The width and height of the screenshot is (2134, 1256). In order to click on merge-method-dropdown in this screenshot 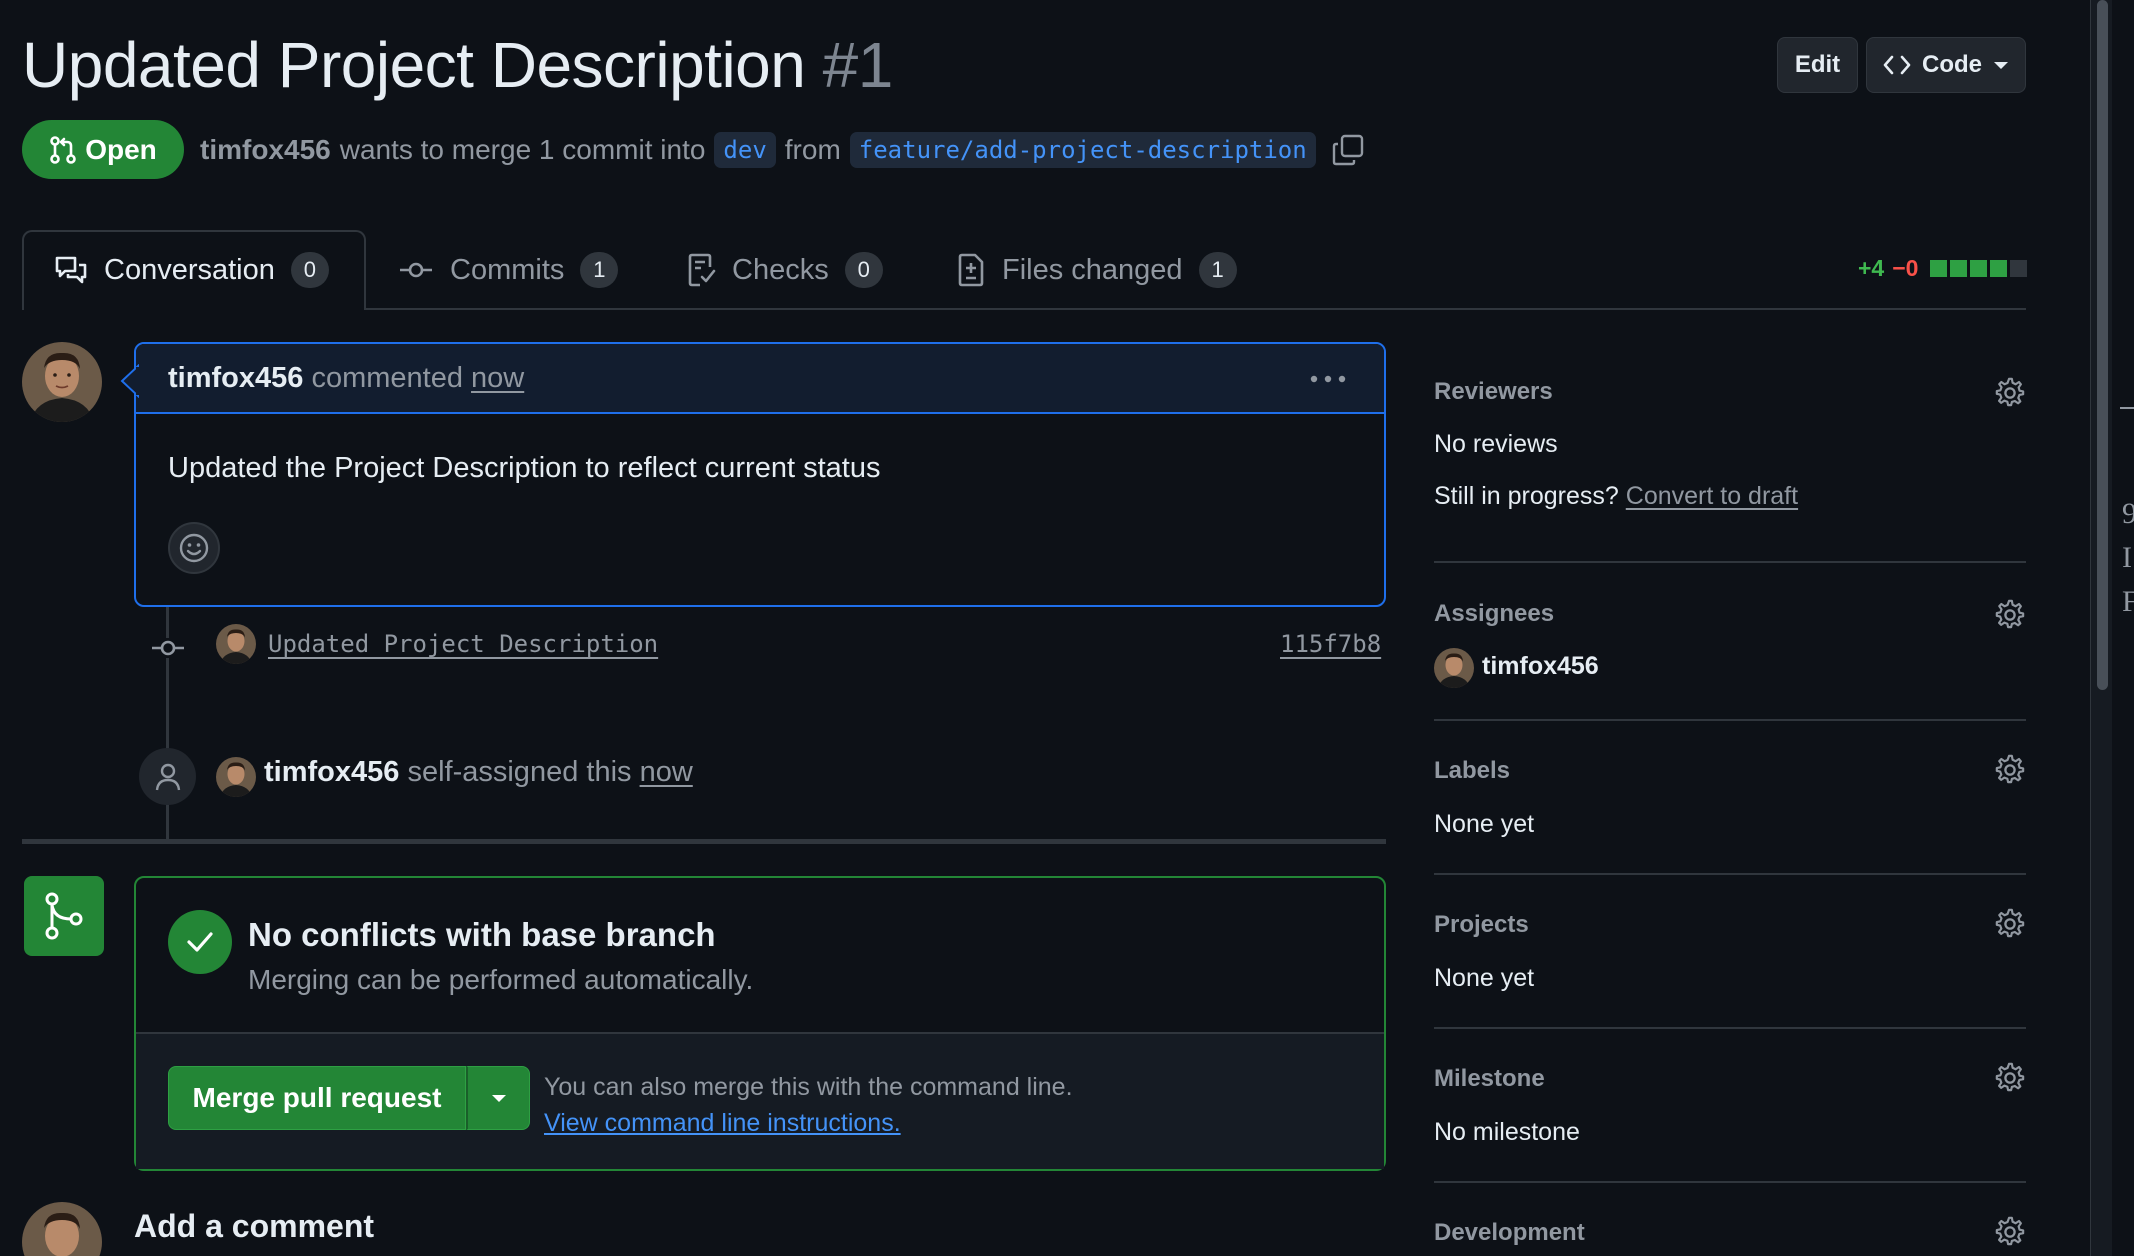, I will do `click(498, 1098)`.